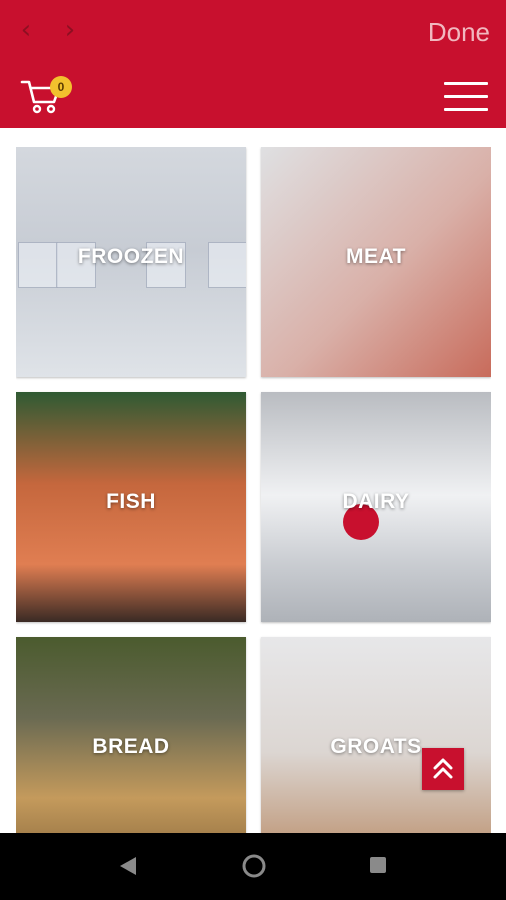 The image size is (506, 900). What do you see at coordinates (378, 865) in the screenshot?
I see `system-recents-icon` at bounding box center [378, 865].